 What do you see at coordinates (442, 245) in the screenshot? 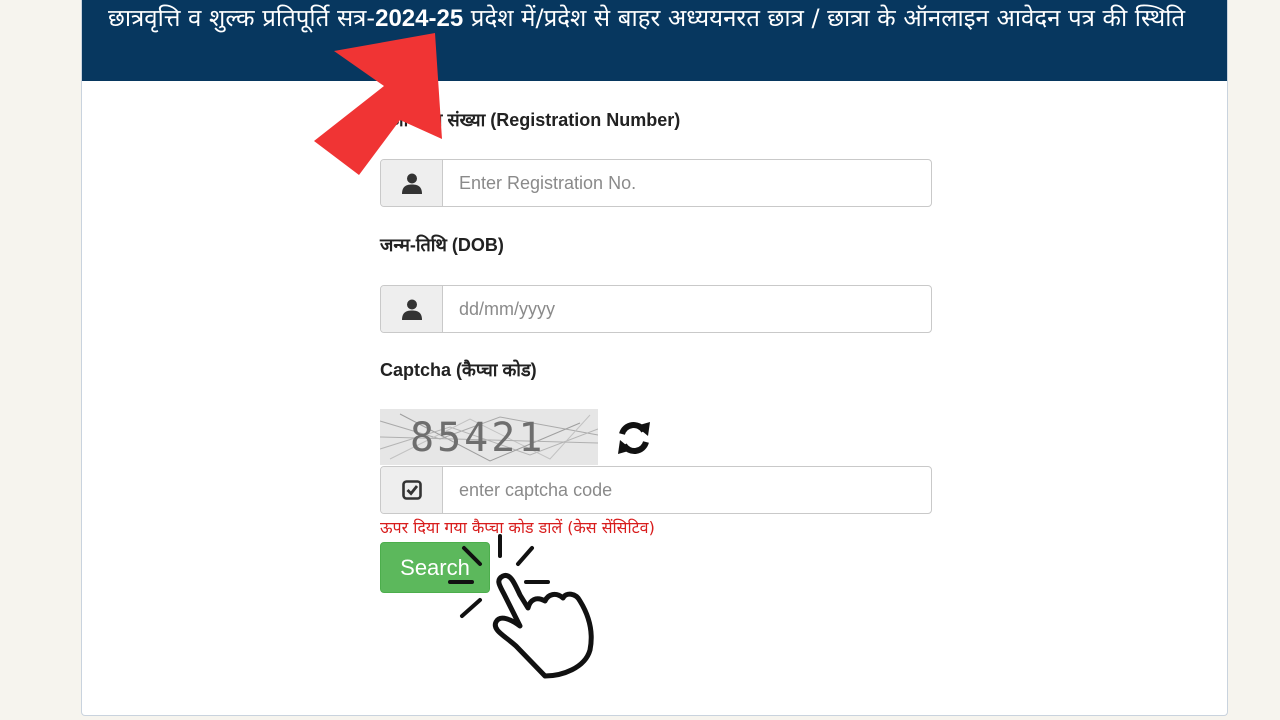
I see `dob-label: जन्म-तिथि (DOB)` at bounding box center [442, 245].